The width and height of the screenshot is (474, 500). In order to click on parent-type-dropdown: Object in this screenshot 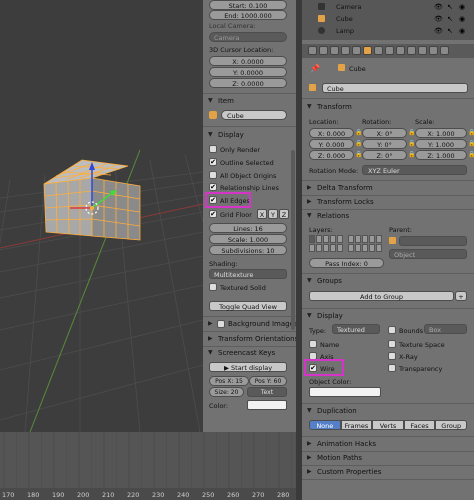, I will do `click(428, 254)`.